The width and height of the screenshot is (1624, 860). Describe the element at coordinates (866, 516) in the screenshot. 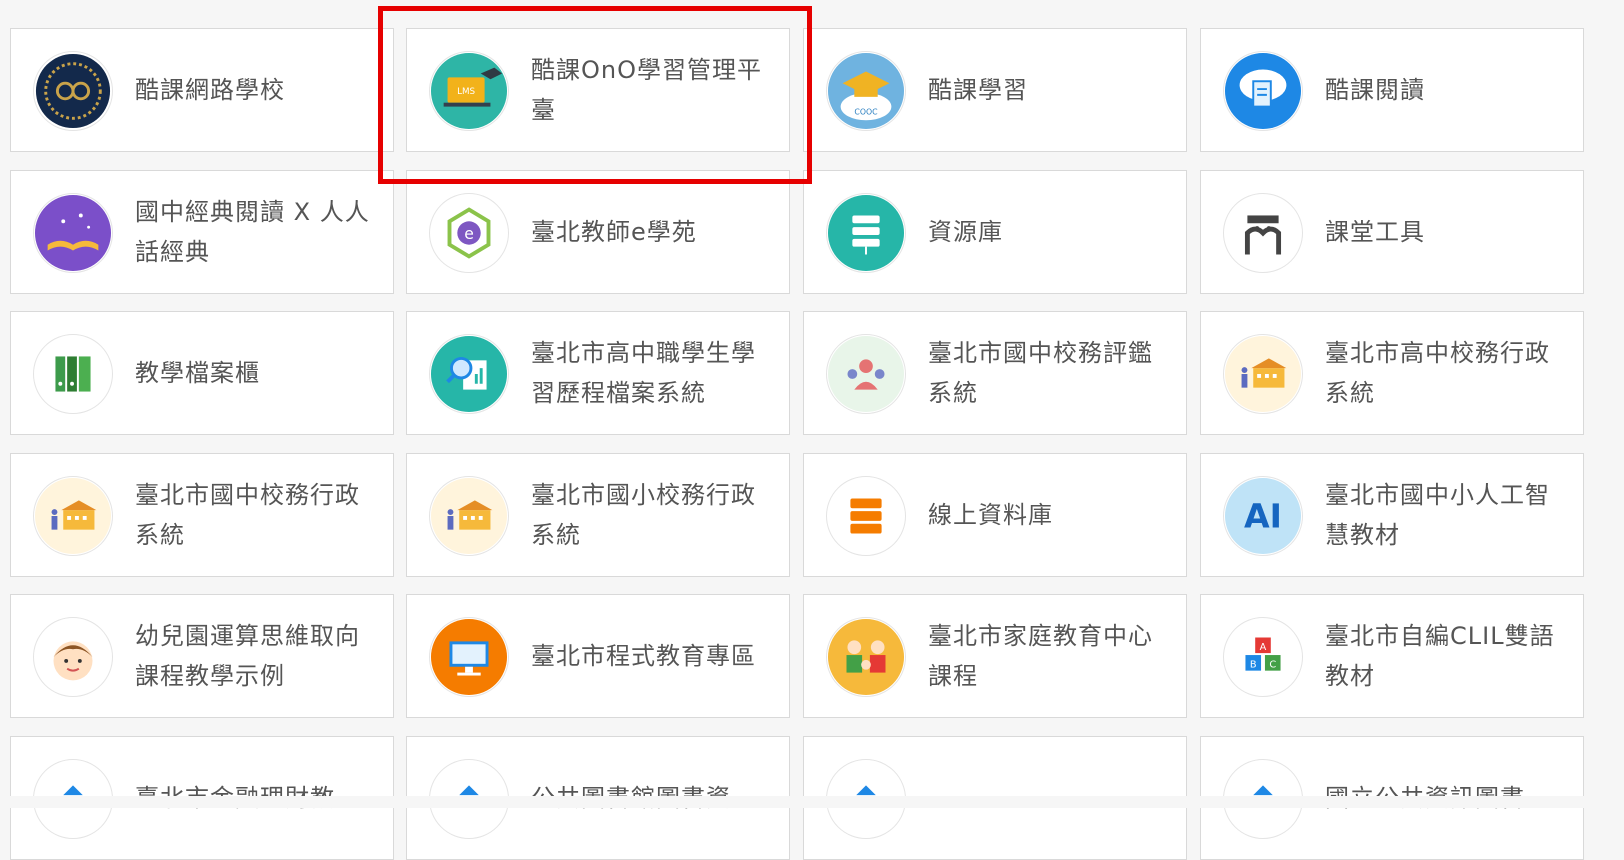

I see `database-stack-icon` at that location.